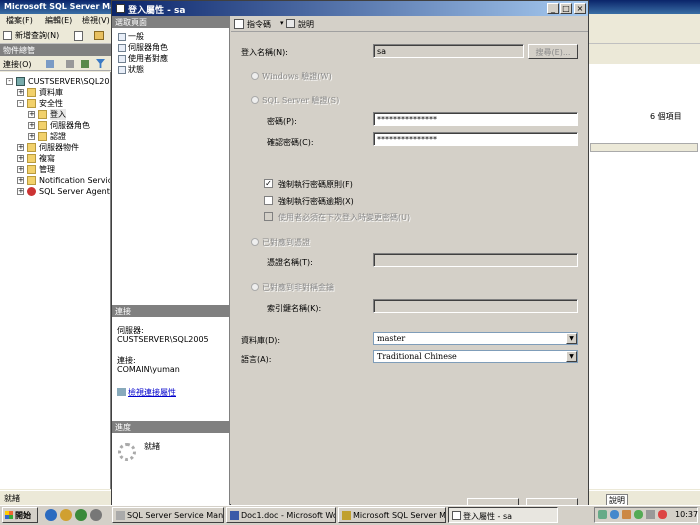 This screenshot has height=525, width=700. What do you see at coordinates (142, 58) in the screenshot?
I see `page-user-mapping: 使用者對應` at bounding box center [142, 58].